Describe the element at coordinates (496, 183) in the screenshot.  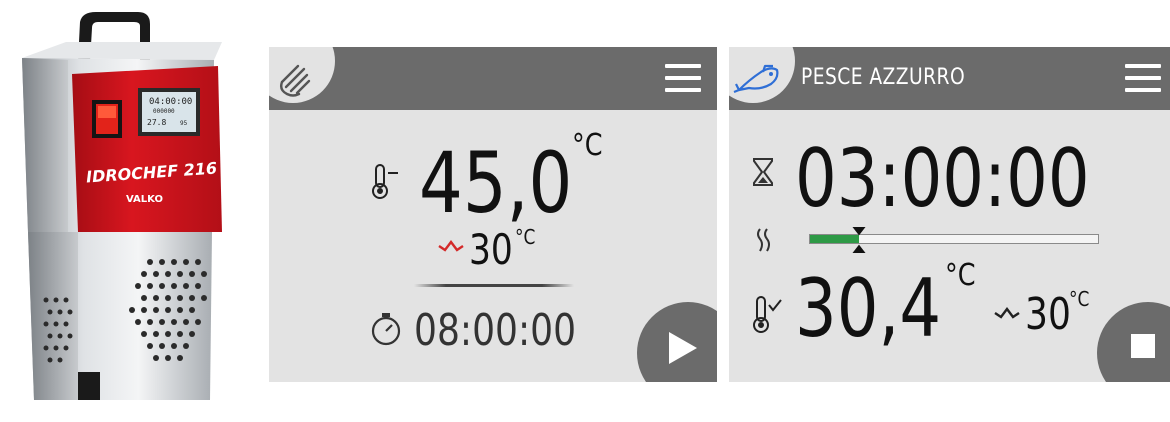
I see `current-temperature: 45,0` at that location.